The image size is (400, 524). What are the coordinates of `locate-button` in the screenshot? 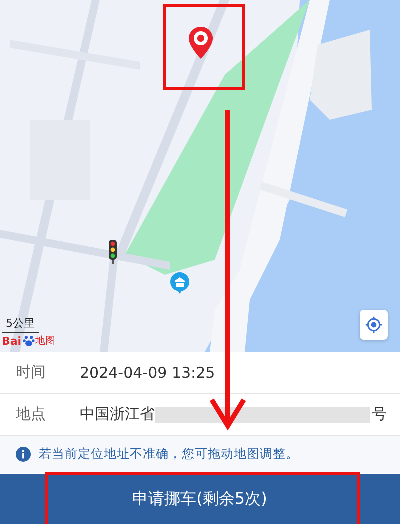 It's located at (374, 325).